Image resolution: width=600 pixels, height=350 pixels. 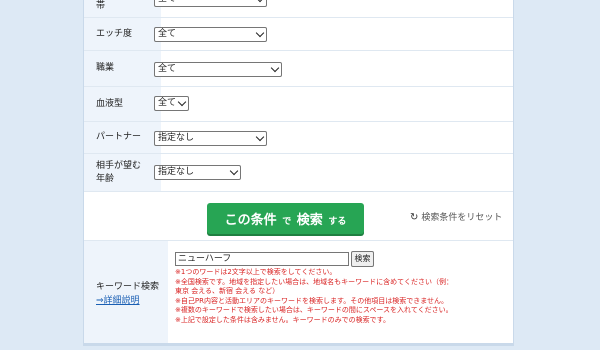 I want to click on row-label-blood-type: 血液型, so click(x=122, y=104).